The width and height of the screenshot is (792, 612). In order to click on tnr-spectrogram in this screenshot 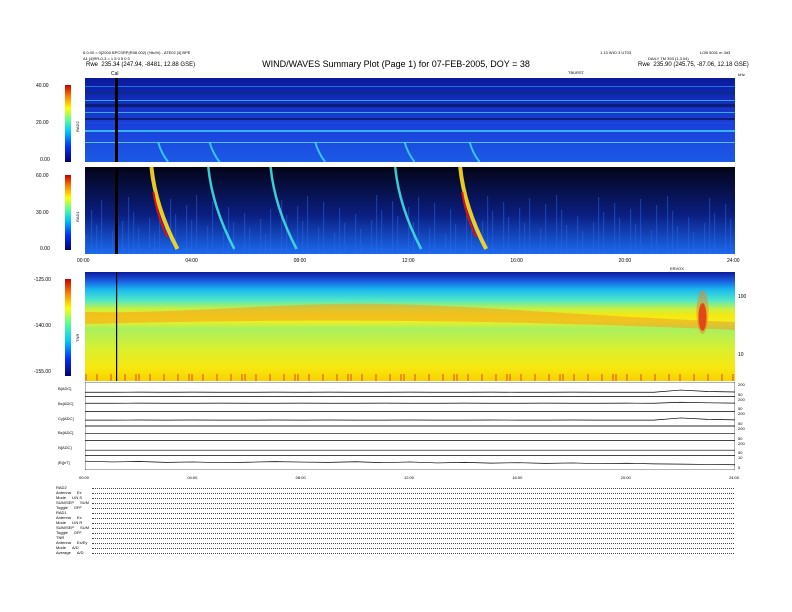, I will do `click(410, 326)`.